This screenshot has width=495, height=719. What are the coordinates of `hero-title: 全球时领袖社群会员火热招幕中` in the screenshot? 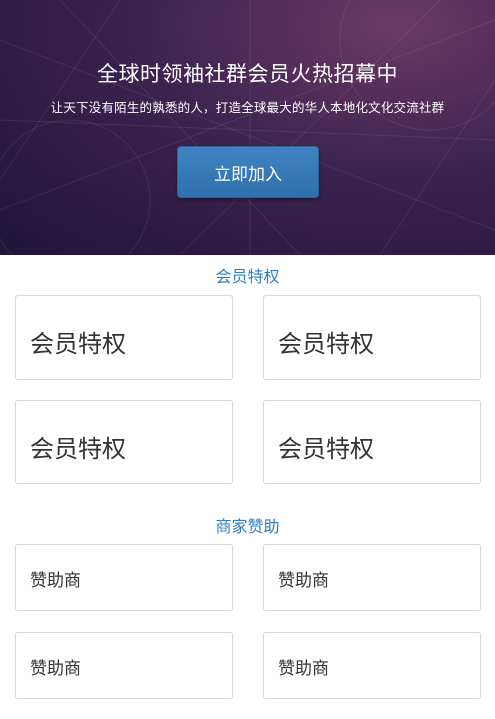 It's located at (247, 74).